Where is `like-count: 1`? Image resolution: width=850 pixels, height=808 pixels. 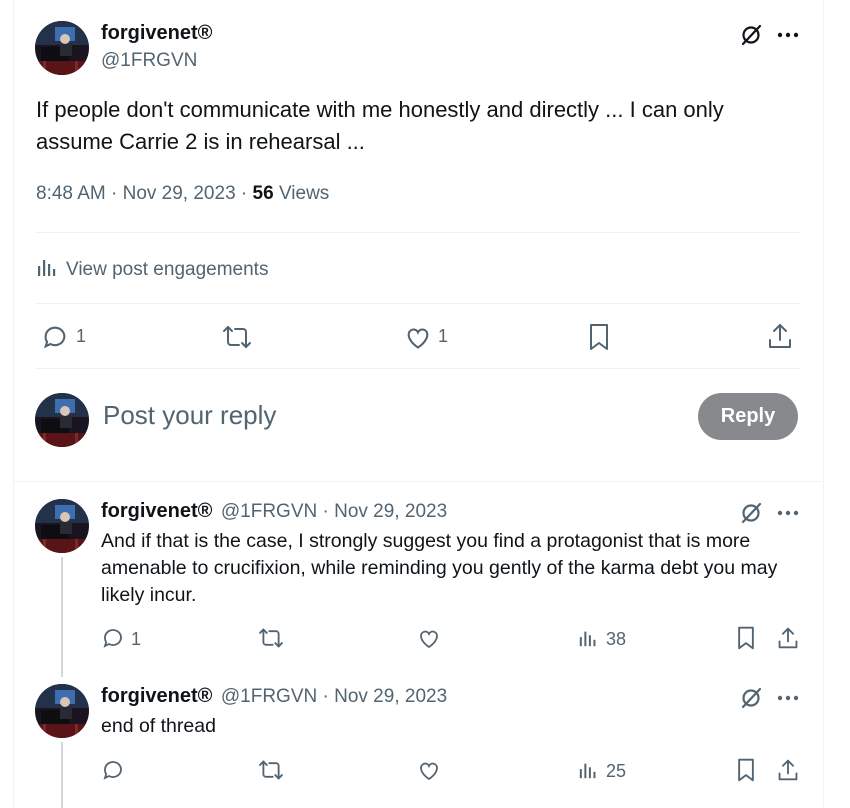
like-count: 1 is located at coordinates (443, 336).